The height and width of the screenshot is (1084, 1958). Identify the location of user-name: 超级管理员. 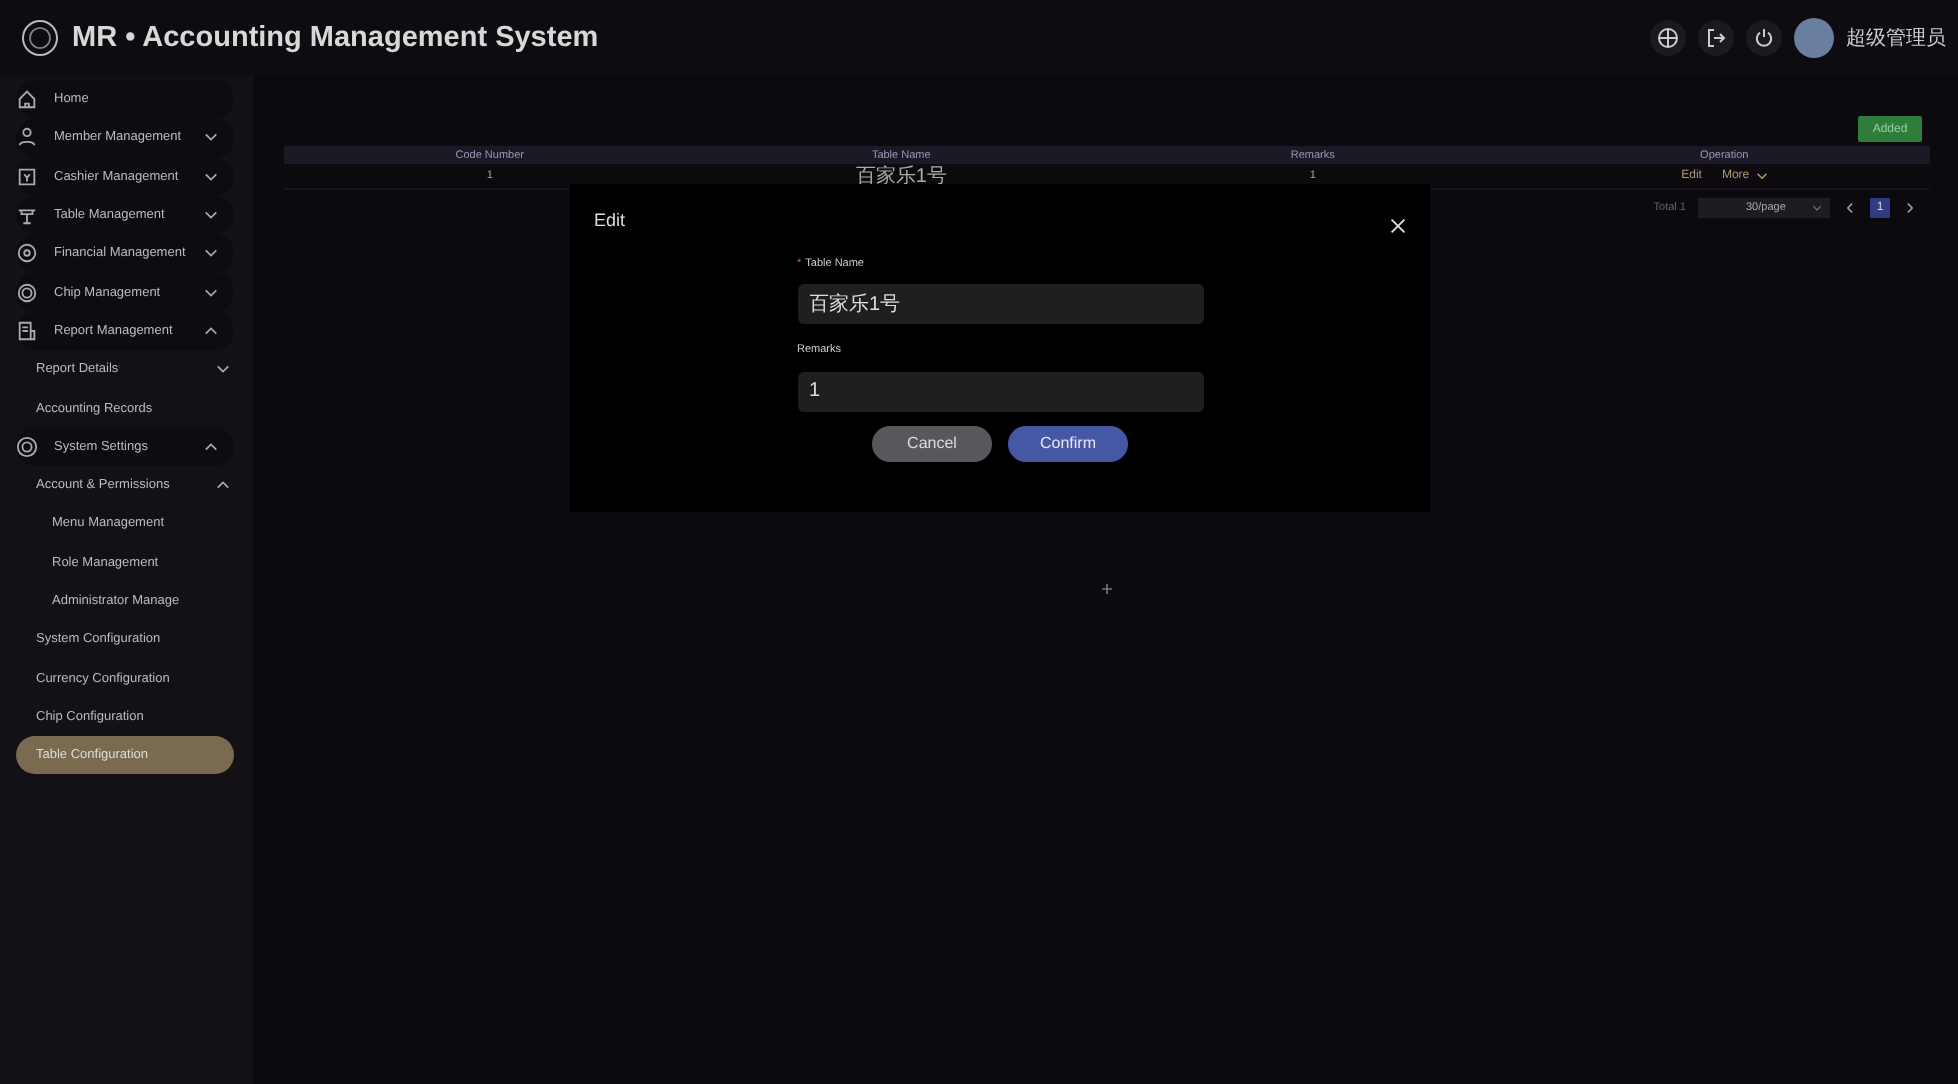
(1896, 38).